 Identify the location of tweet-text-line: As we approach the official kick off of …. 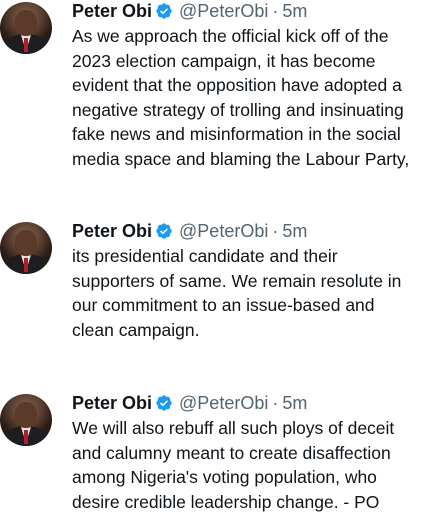
(230, 36).